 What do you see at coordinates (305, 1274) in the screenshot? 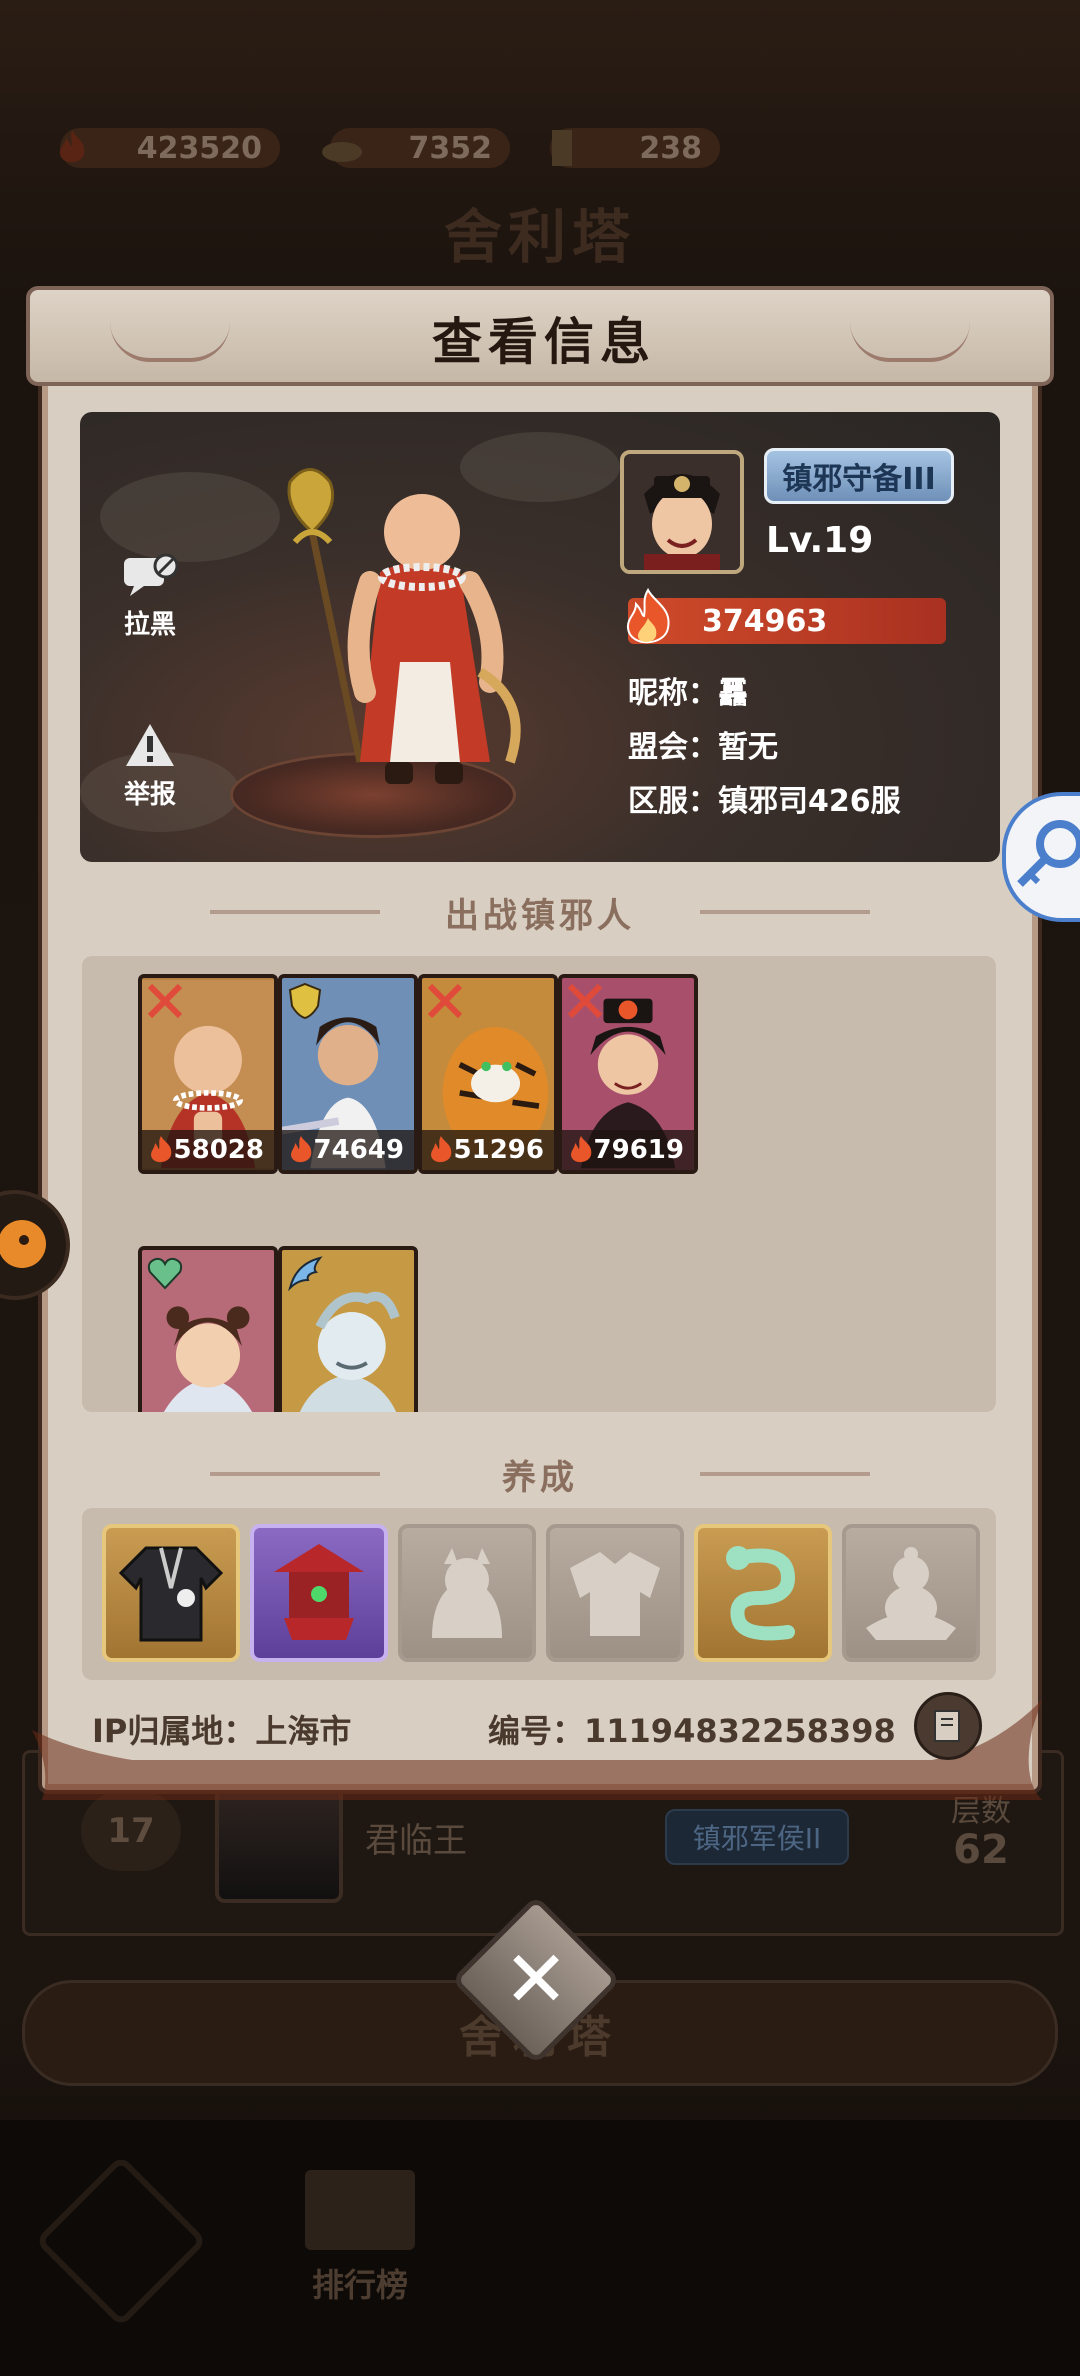
I see `wing-icon` at bounding box center [305, 1274].